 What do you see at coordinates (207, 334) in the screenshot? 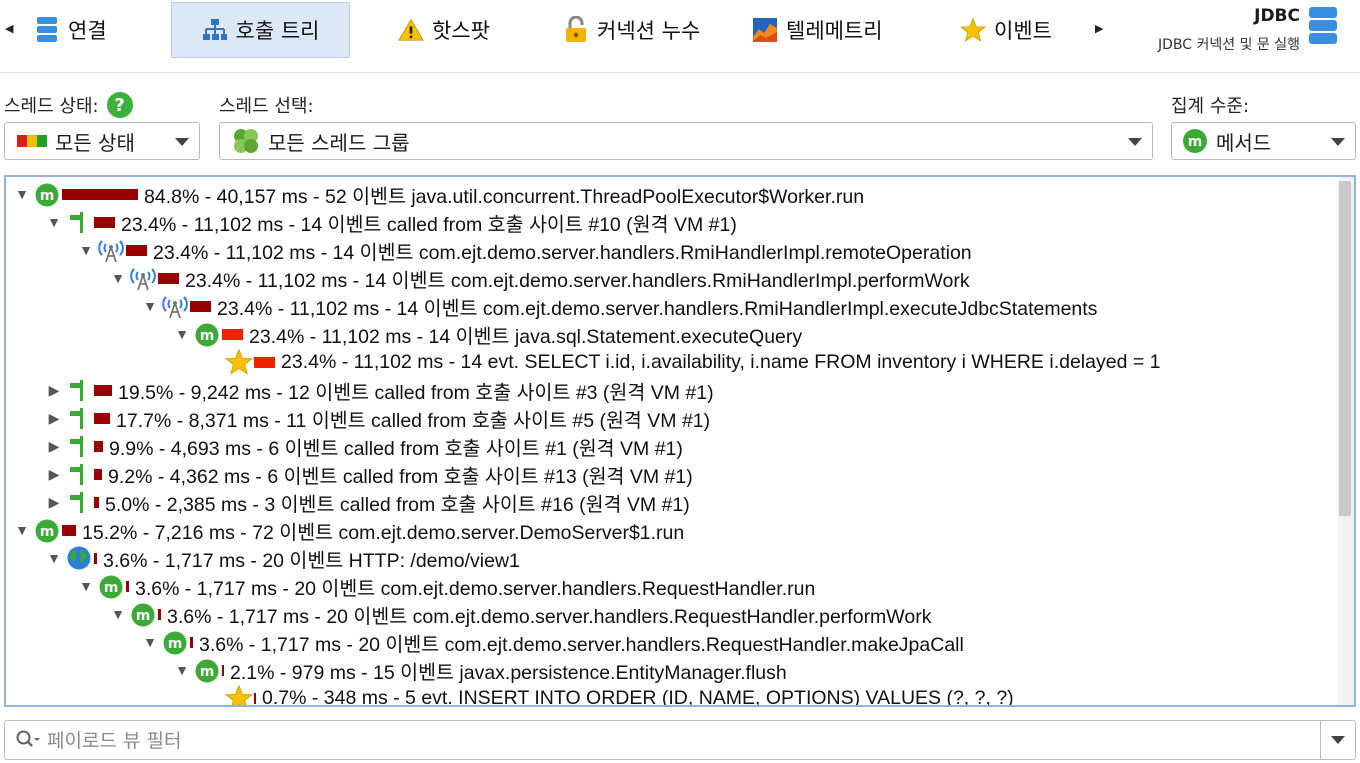
I see `method-icon: m` at bounding box center [207, 334].